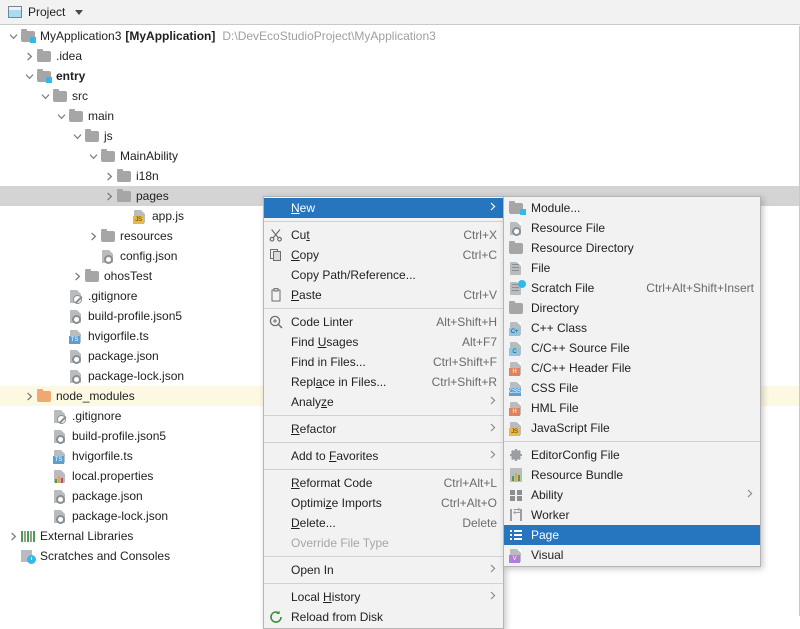 This screenshot has height=629, width=800. What do you see at coordinates (383, 523) in the screenshot?
I see `menu-item-delete: Delete... Delete` at bounding box center [383, 523].